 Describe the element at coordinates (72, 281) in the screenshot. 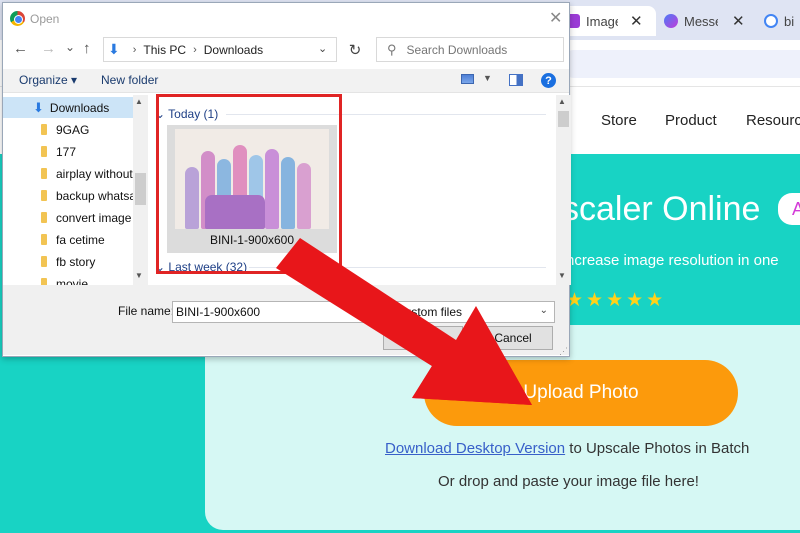

I see `tree-item-label: movie` at that location.